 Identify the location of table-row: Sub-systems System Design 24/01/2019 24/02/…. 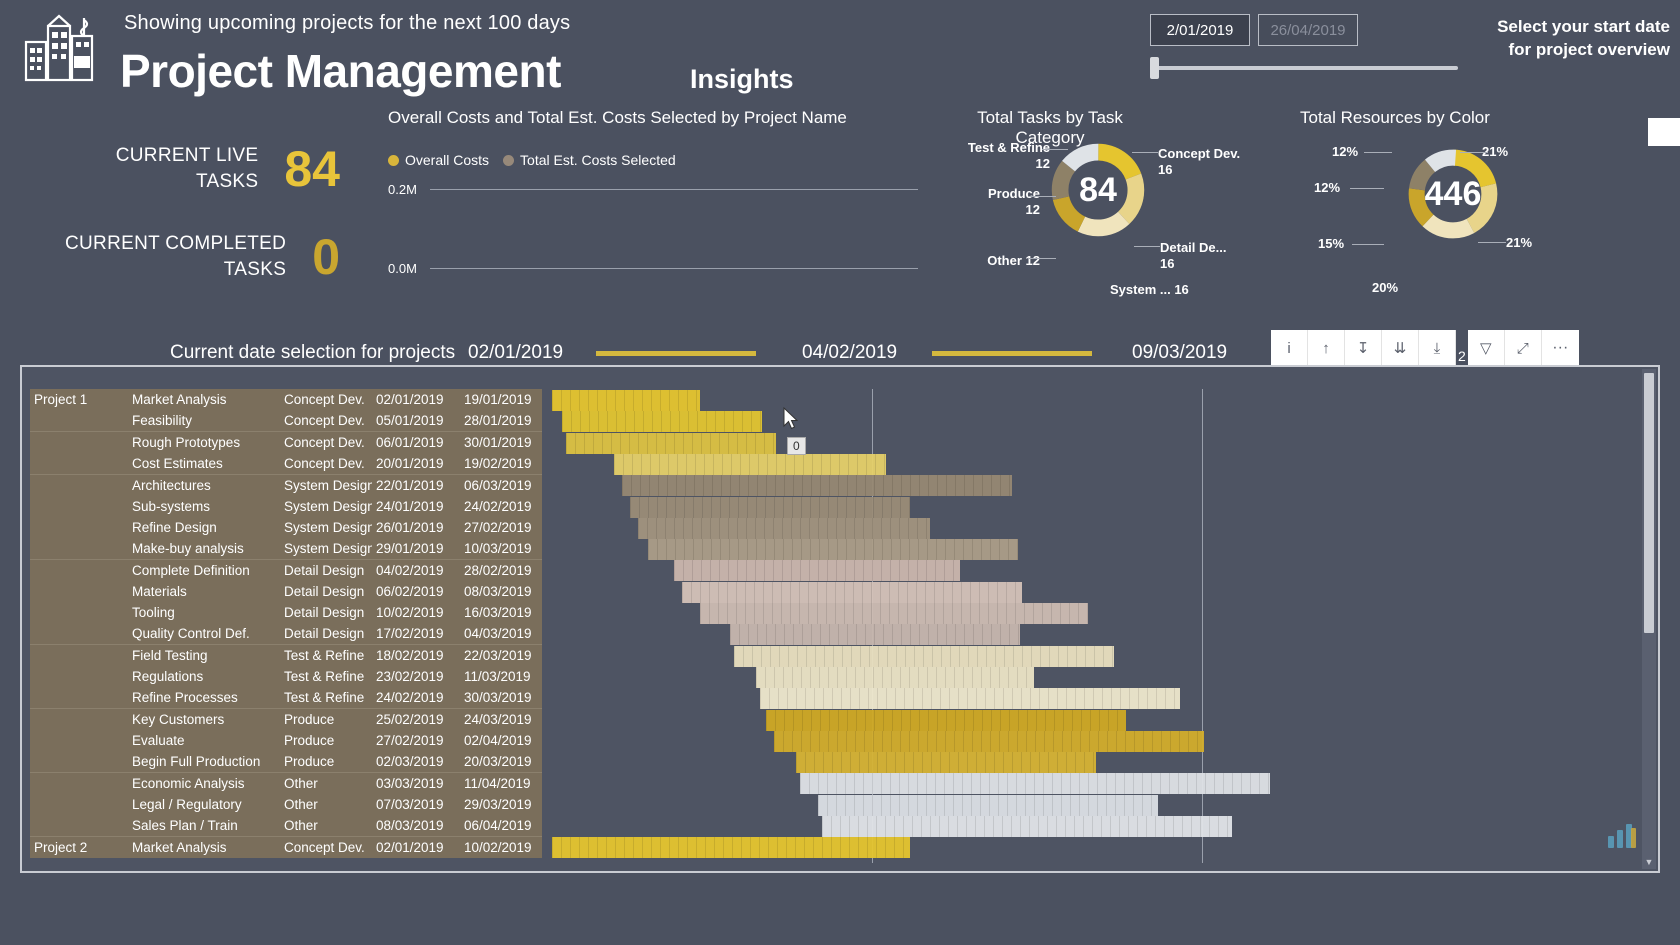
(286, 506).